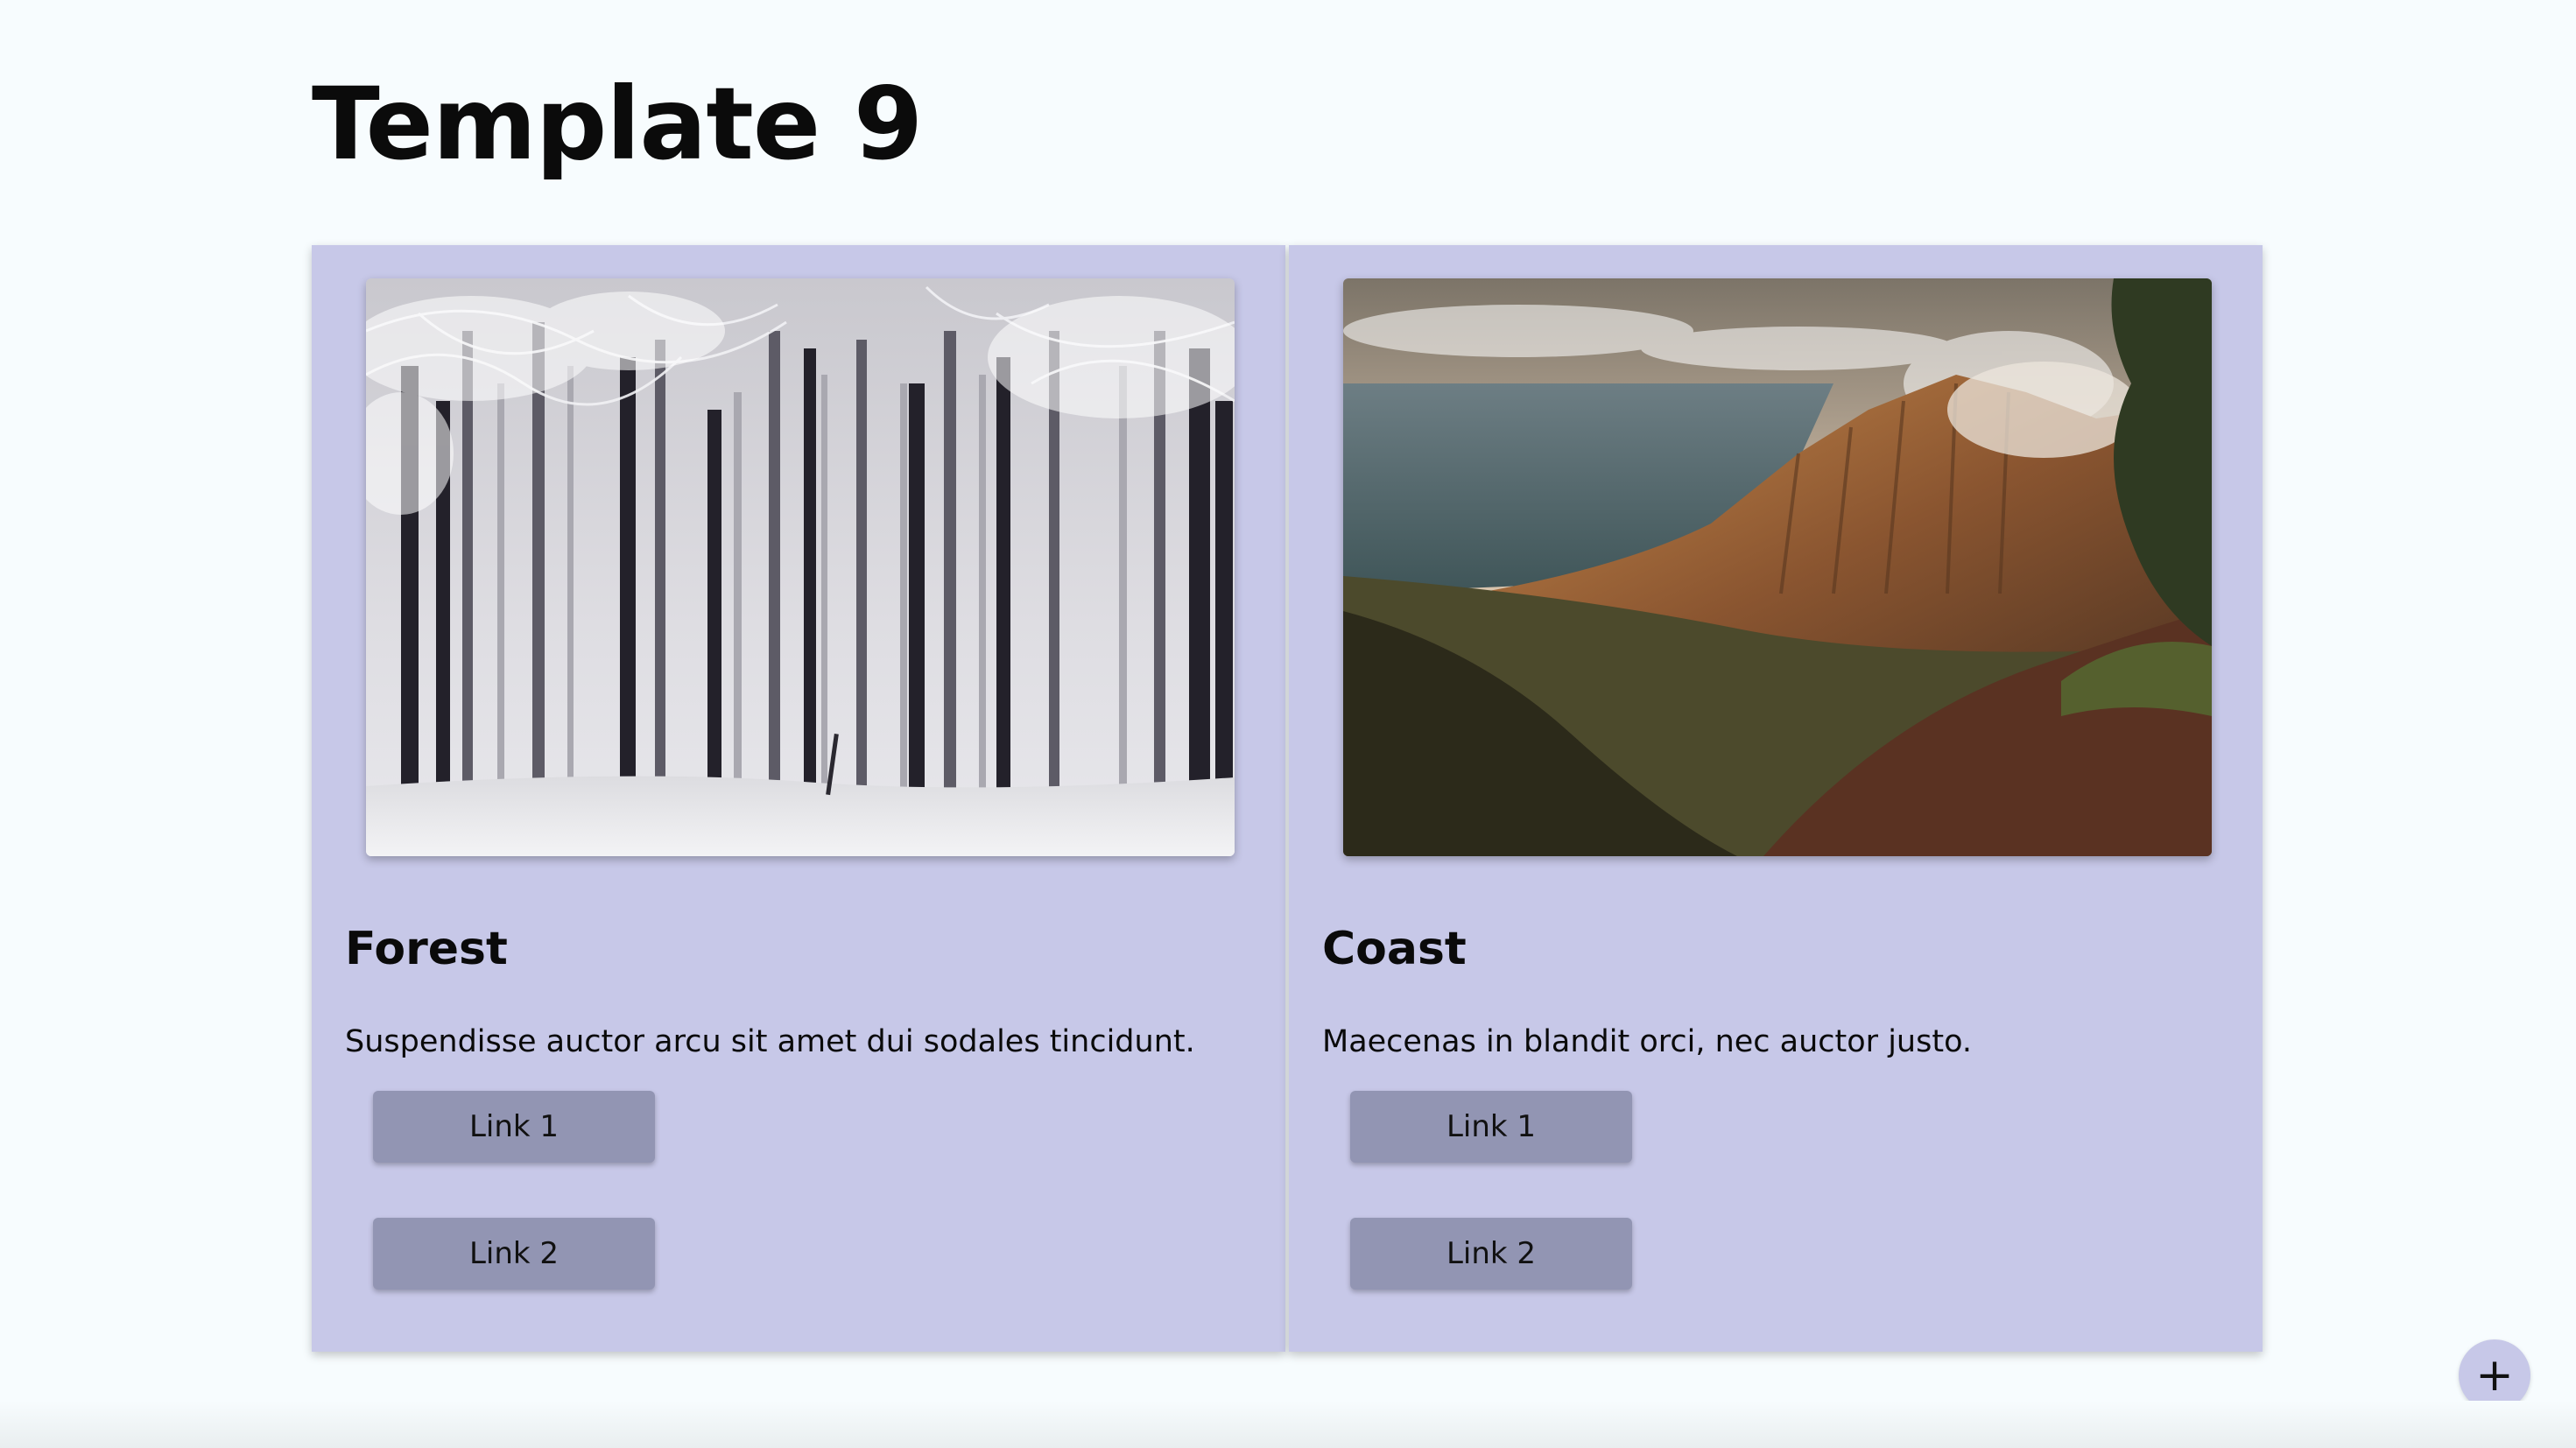 The height and width of the screenshot is (1448, 2576). I want to click on bottom-edge, so click(1288, 1424).